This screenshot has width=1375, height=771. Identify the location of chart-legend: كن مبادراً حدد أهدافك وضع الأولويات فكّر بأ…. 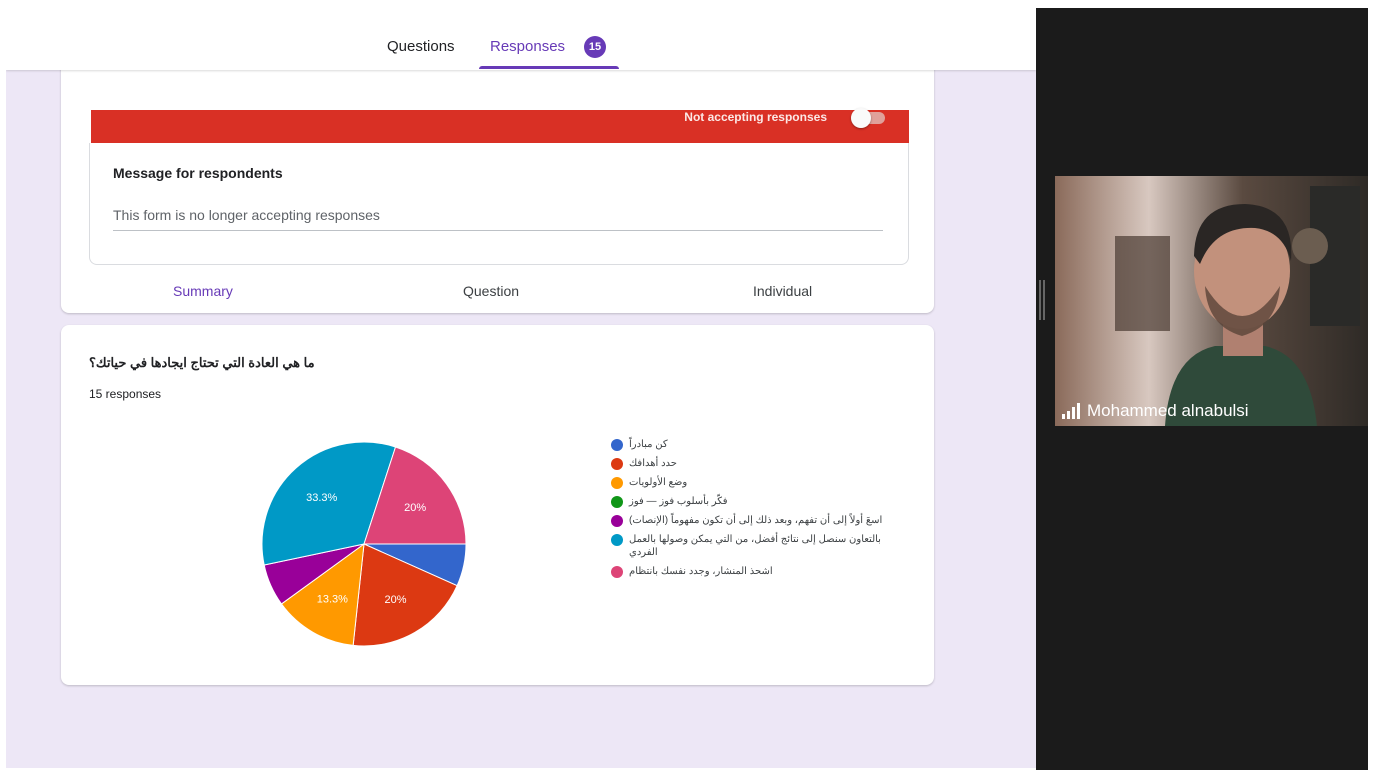
(756, 511).